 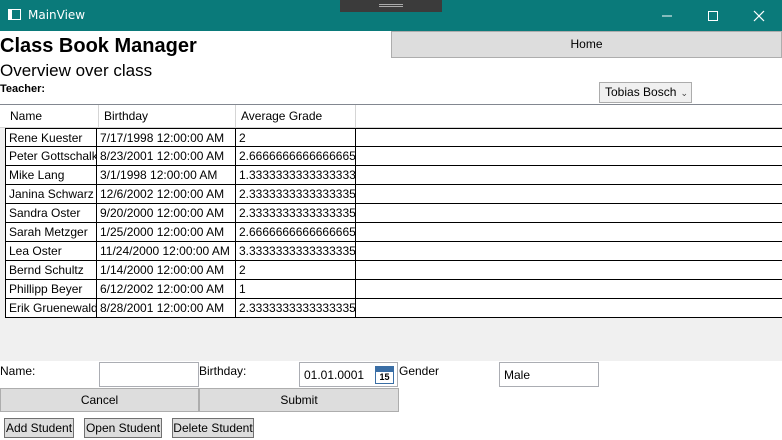 I want to click on add-student-button: Add Student, so click(x=39, y=428).